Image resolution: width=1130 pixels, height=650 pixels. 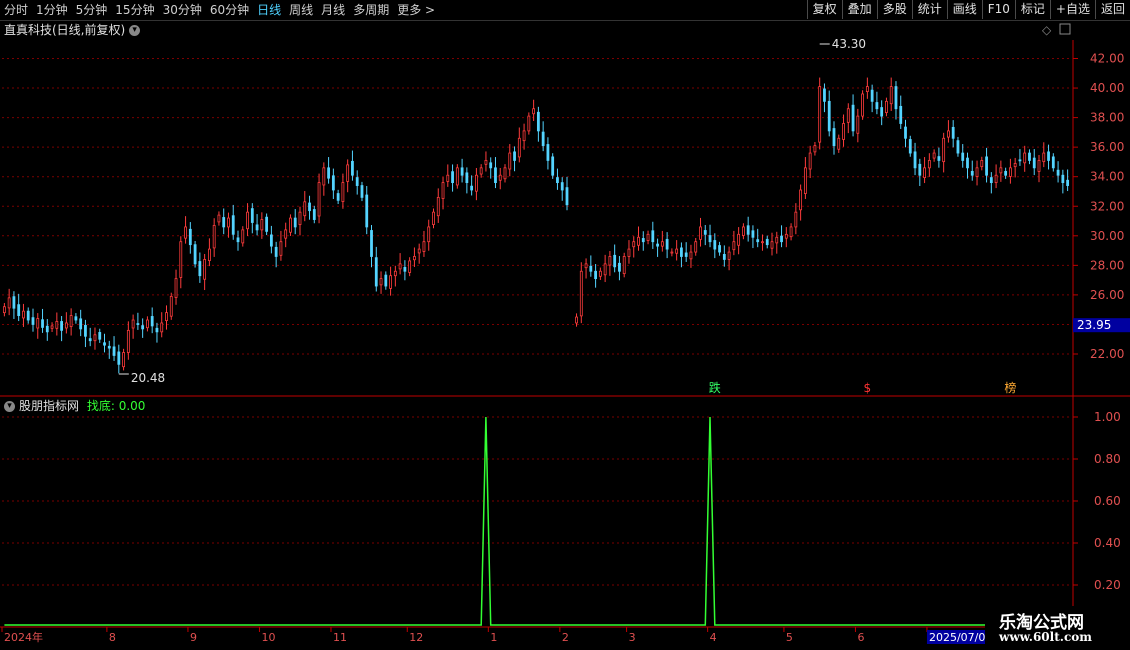 I want to click on watermark-line2: www.60lt.com, so click(x=1045, y=637).